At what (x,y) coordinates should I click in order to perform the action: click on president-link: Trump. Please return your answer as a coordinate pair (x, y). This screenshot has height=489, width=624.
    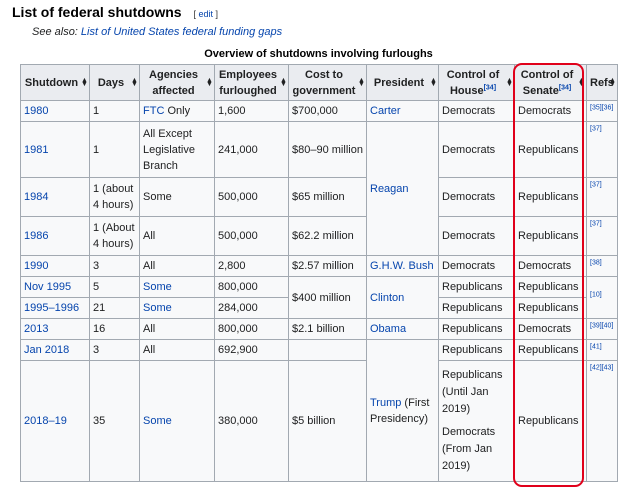
    Looking at the image, I should click on (385, 403).